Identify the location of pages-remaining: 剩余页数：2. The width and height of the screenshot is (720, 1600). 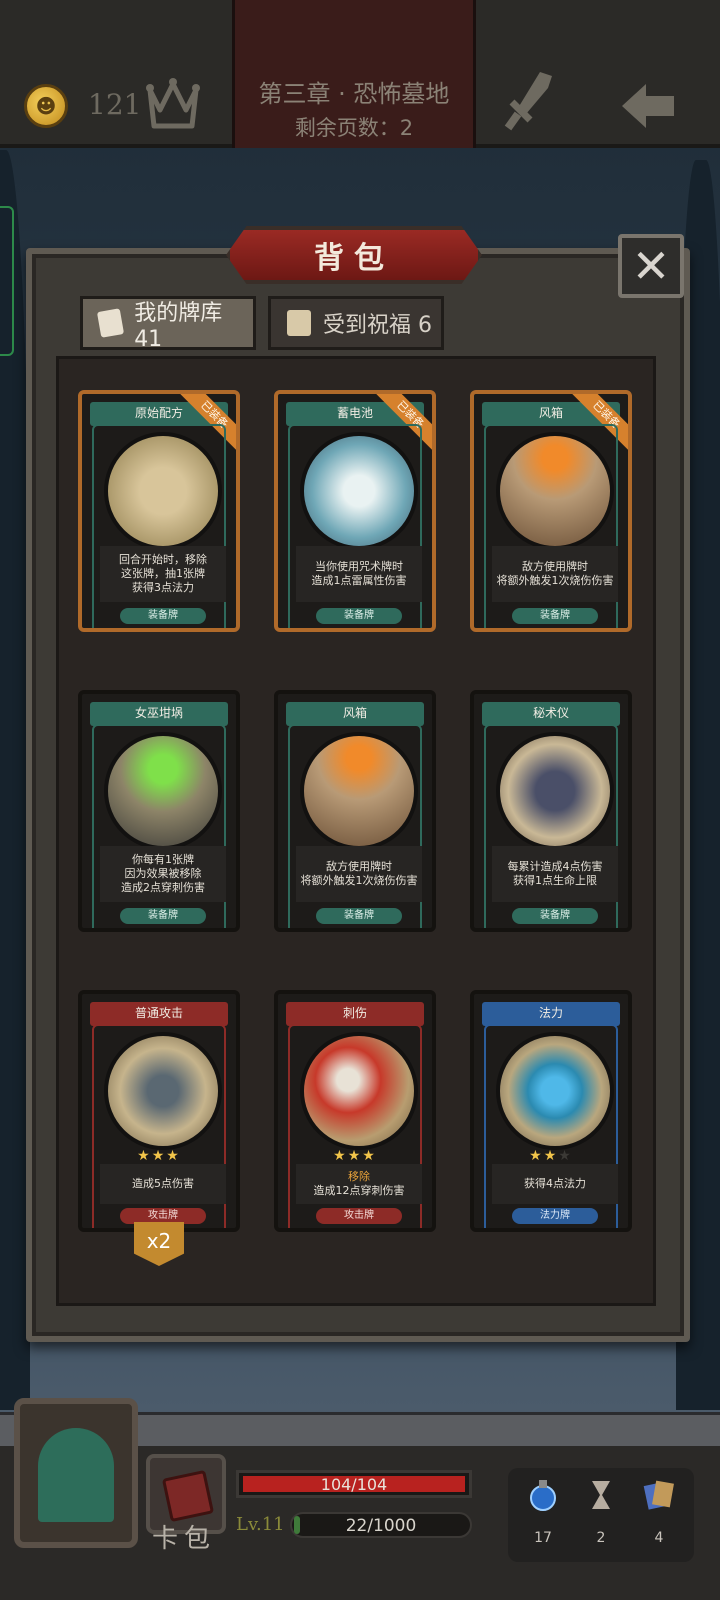
(354, 128).